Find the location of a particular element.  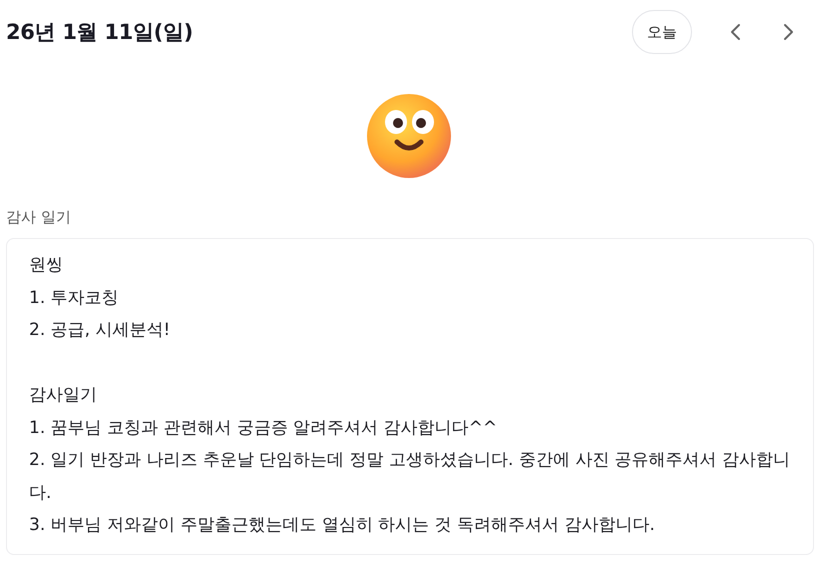

smiley-icon is located at coordinates (409, 136).